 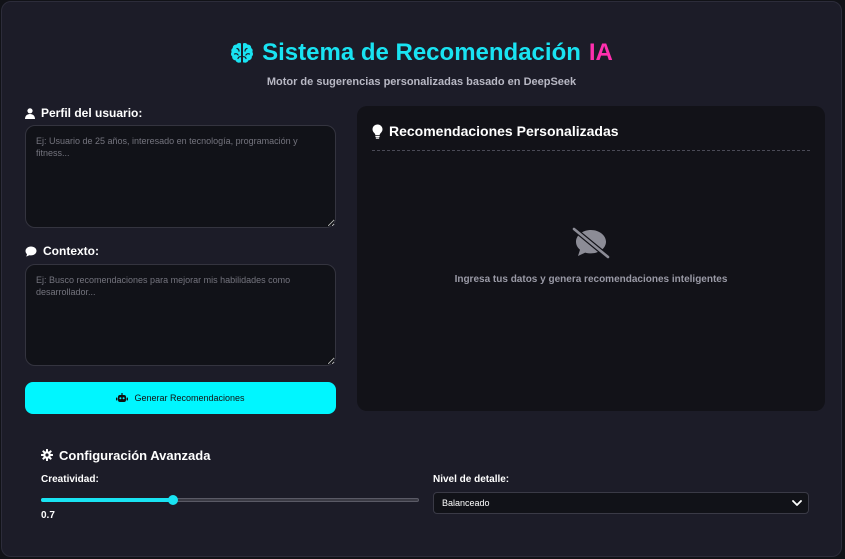 I want to click on page-title: Sistema de Recomendación IA, so click(x=421, y=53).